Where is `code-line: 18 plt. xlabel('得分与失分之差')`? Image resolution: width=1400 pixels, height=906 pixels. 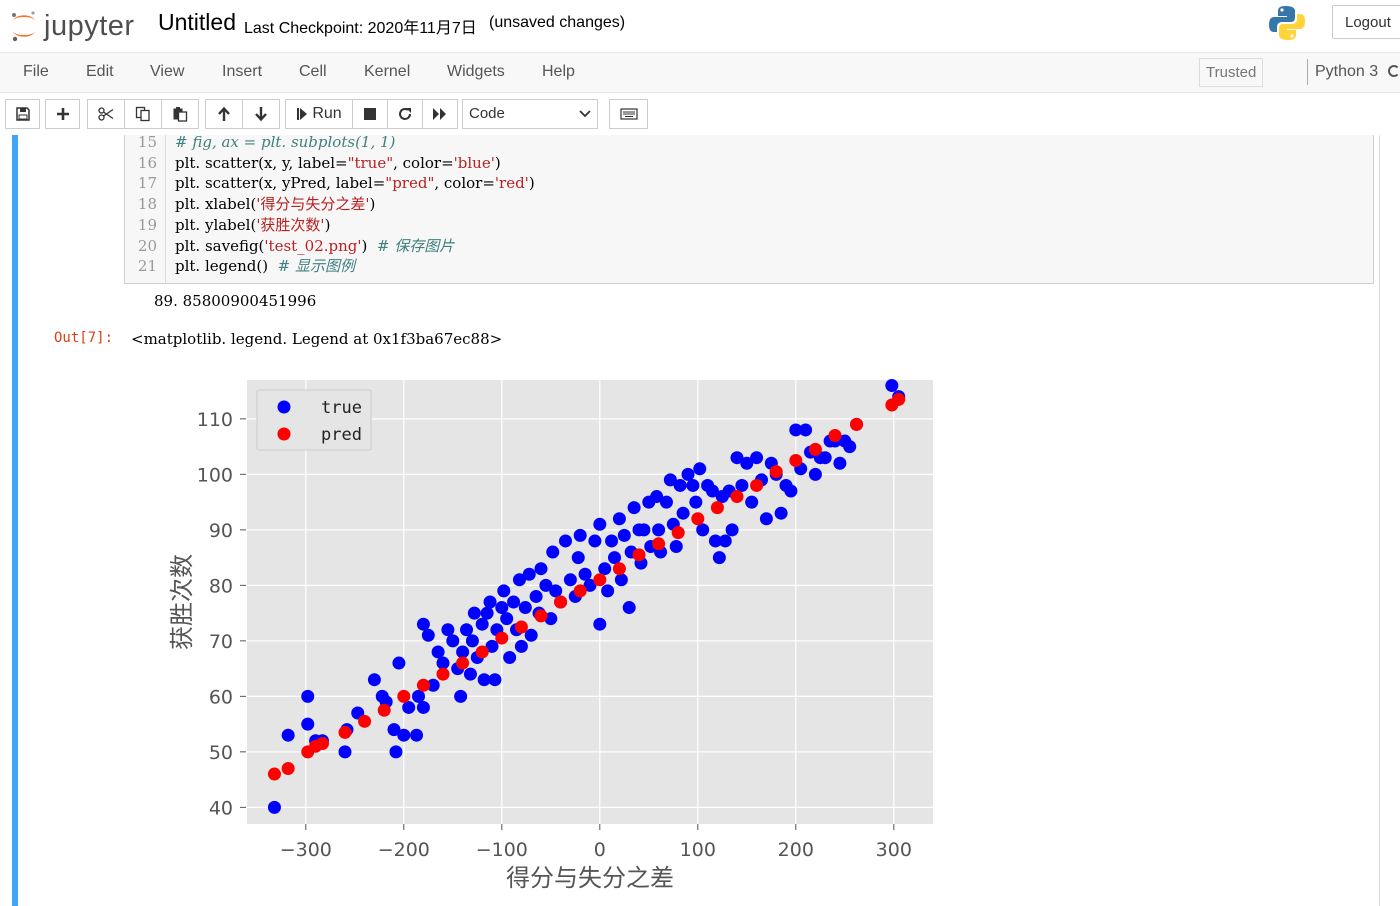
code-line: 18 plt. xlabel('得分与失分之差') is located at coordinates (745, 204).